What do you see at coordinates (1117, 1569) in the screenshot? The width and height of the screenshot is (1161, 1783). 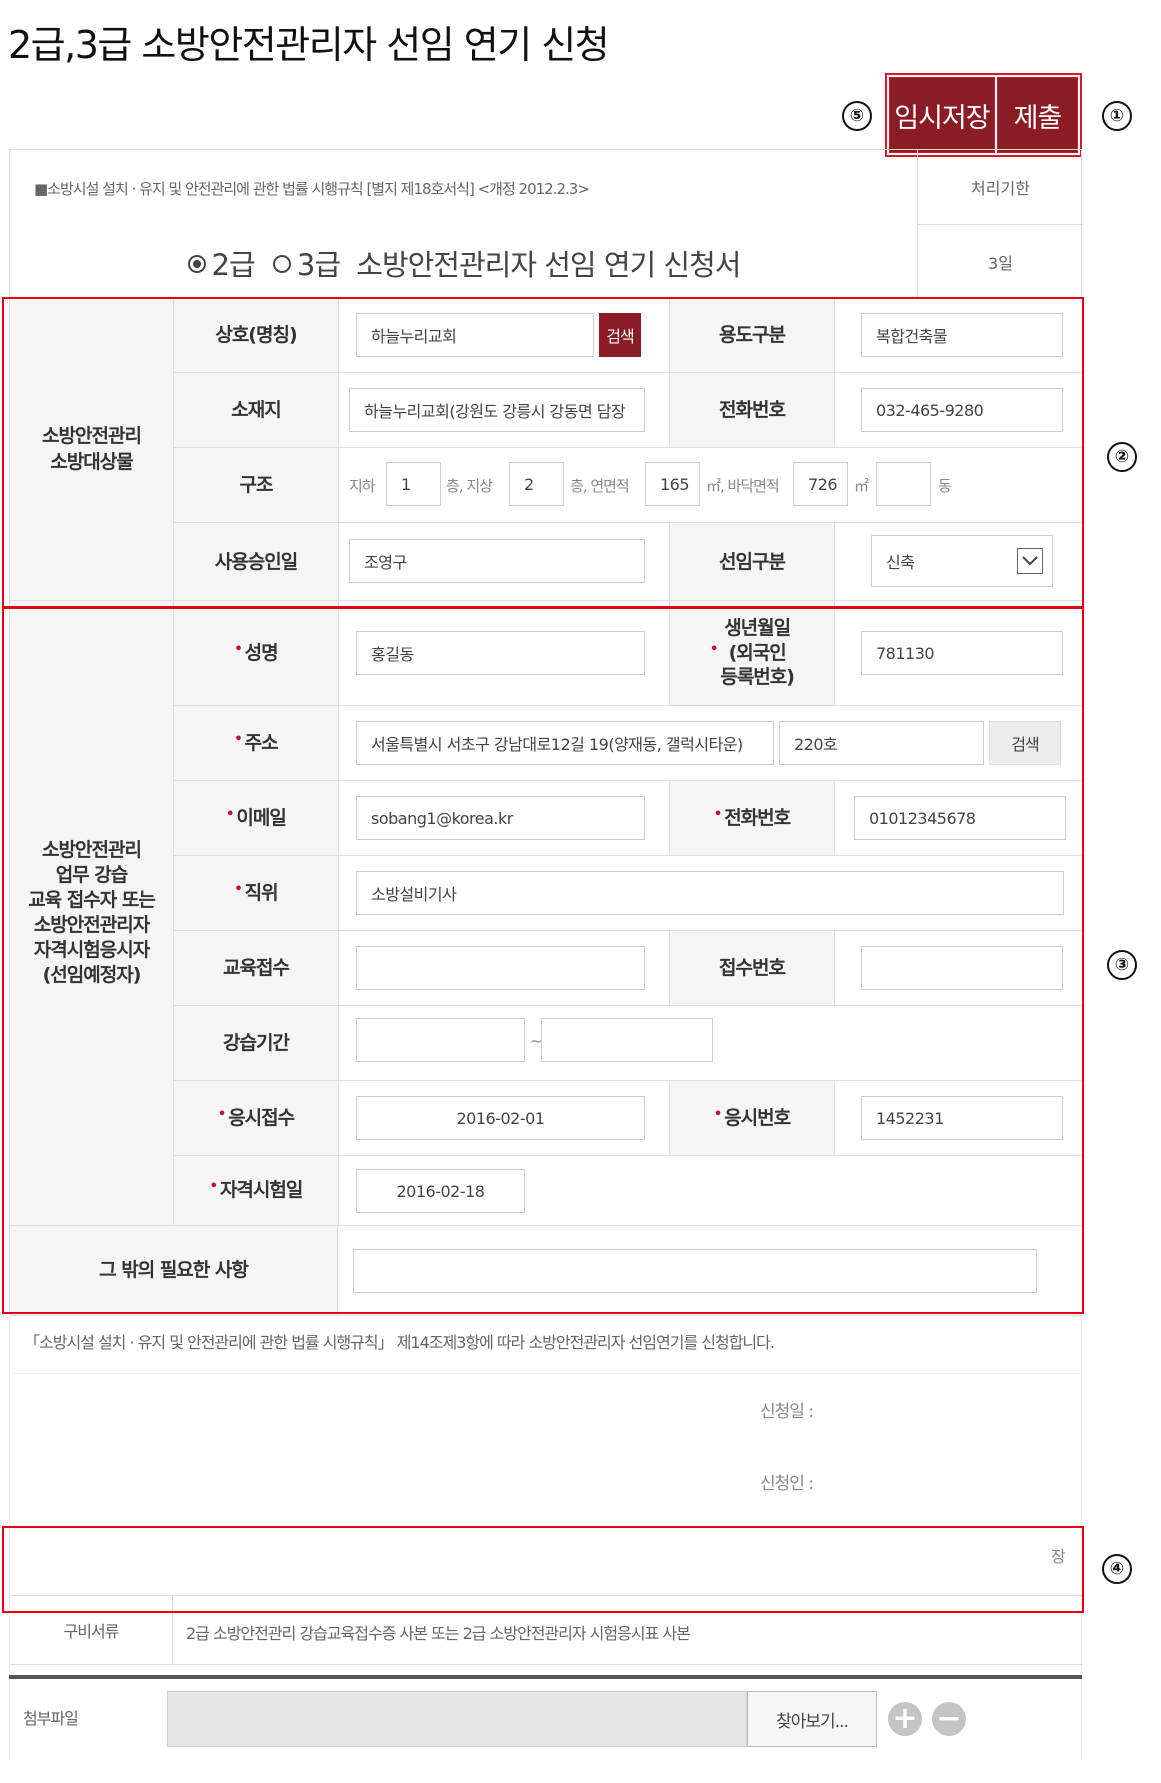 I see `marker-4: ④` at bounding box center [1117, 1569].